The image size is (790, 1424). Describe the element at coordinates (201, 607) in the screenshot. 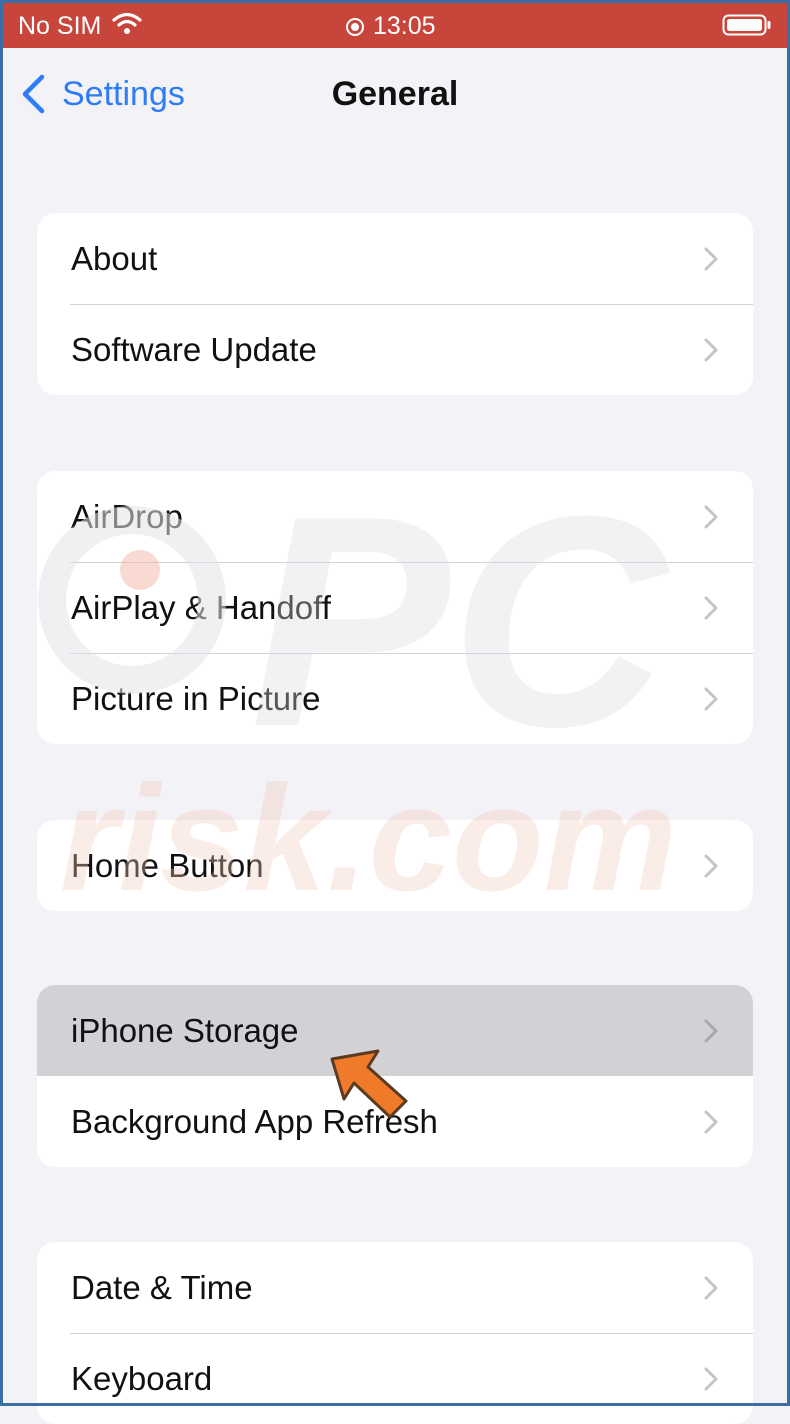

I see `row-label: AirPlay & Handoff` at that location.